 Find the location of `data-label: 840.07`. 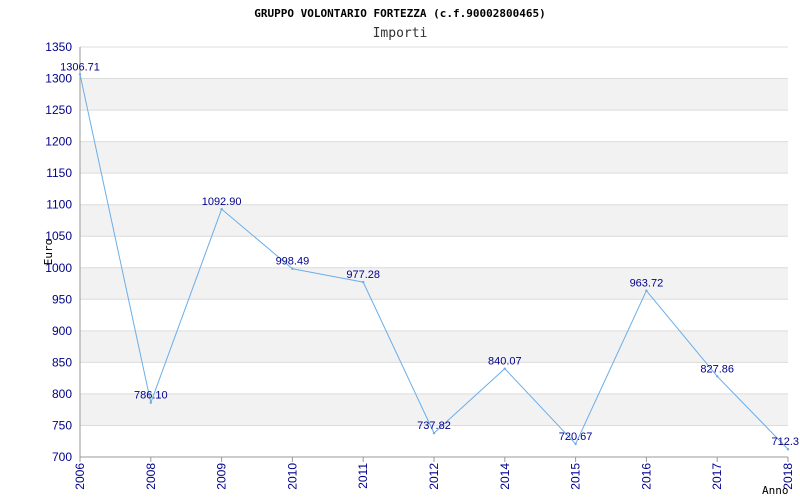

data-label: 840.07 is located at coordinates (505, 362).